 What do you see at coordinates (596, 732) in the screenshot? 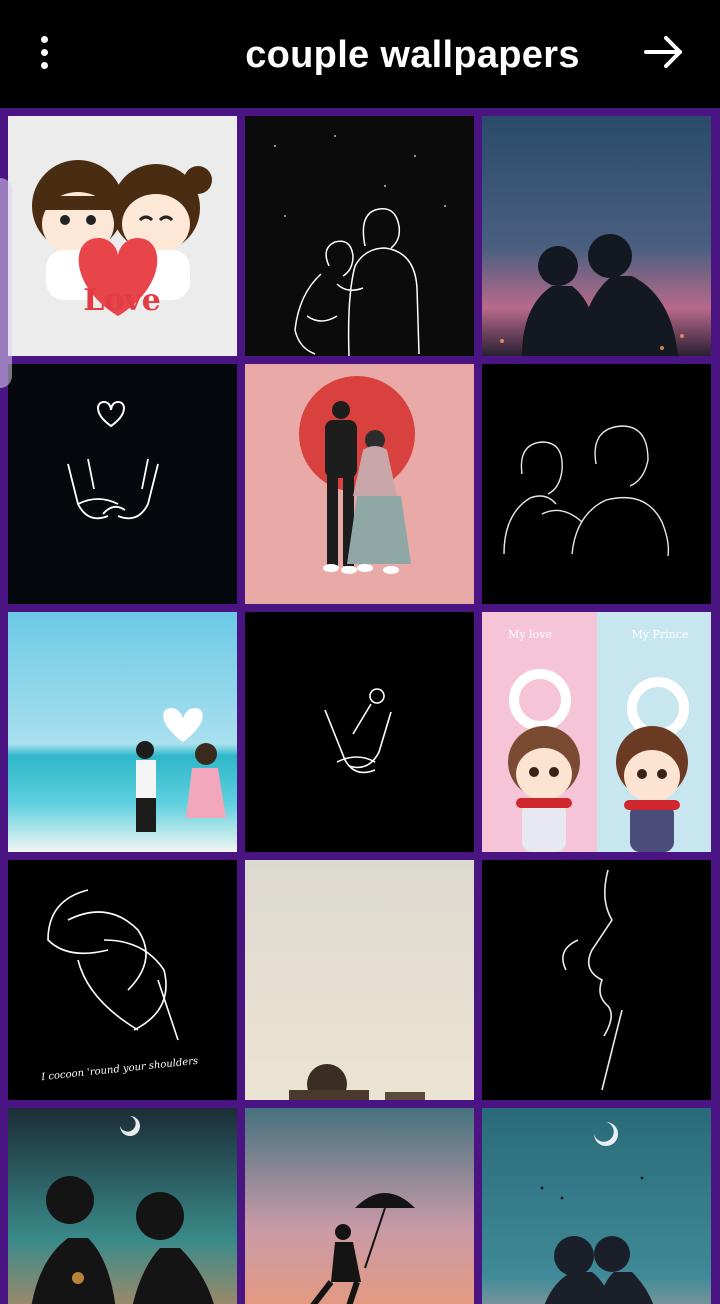
I see `wallpaper-tile-9: My love My Prince` at bounding box center [596, 732].